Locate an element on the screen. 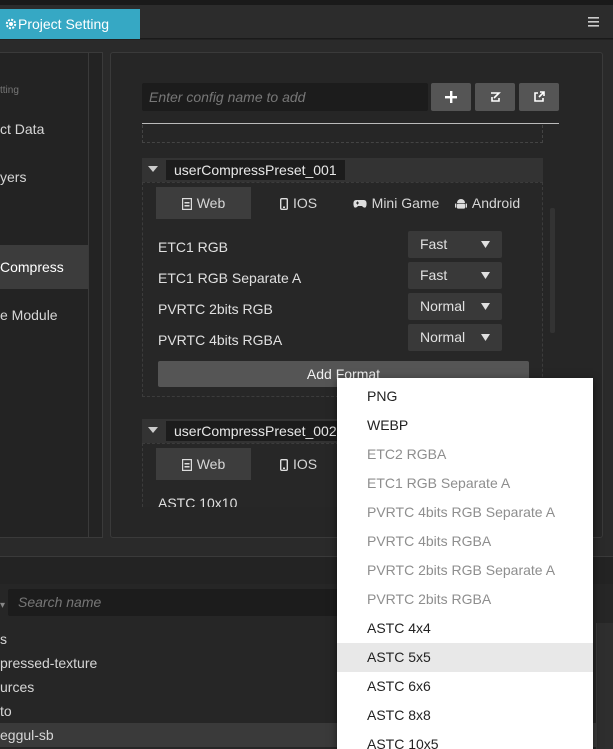  divider is located at coordinates (350, 123).